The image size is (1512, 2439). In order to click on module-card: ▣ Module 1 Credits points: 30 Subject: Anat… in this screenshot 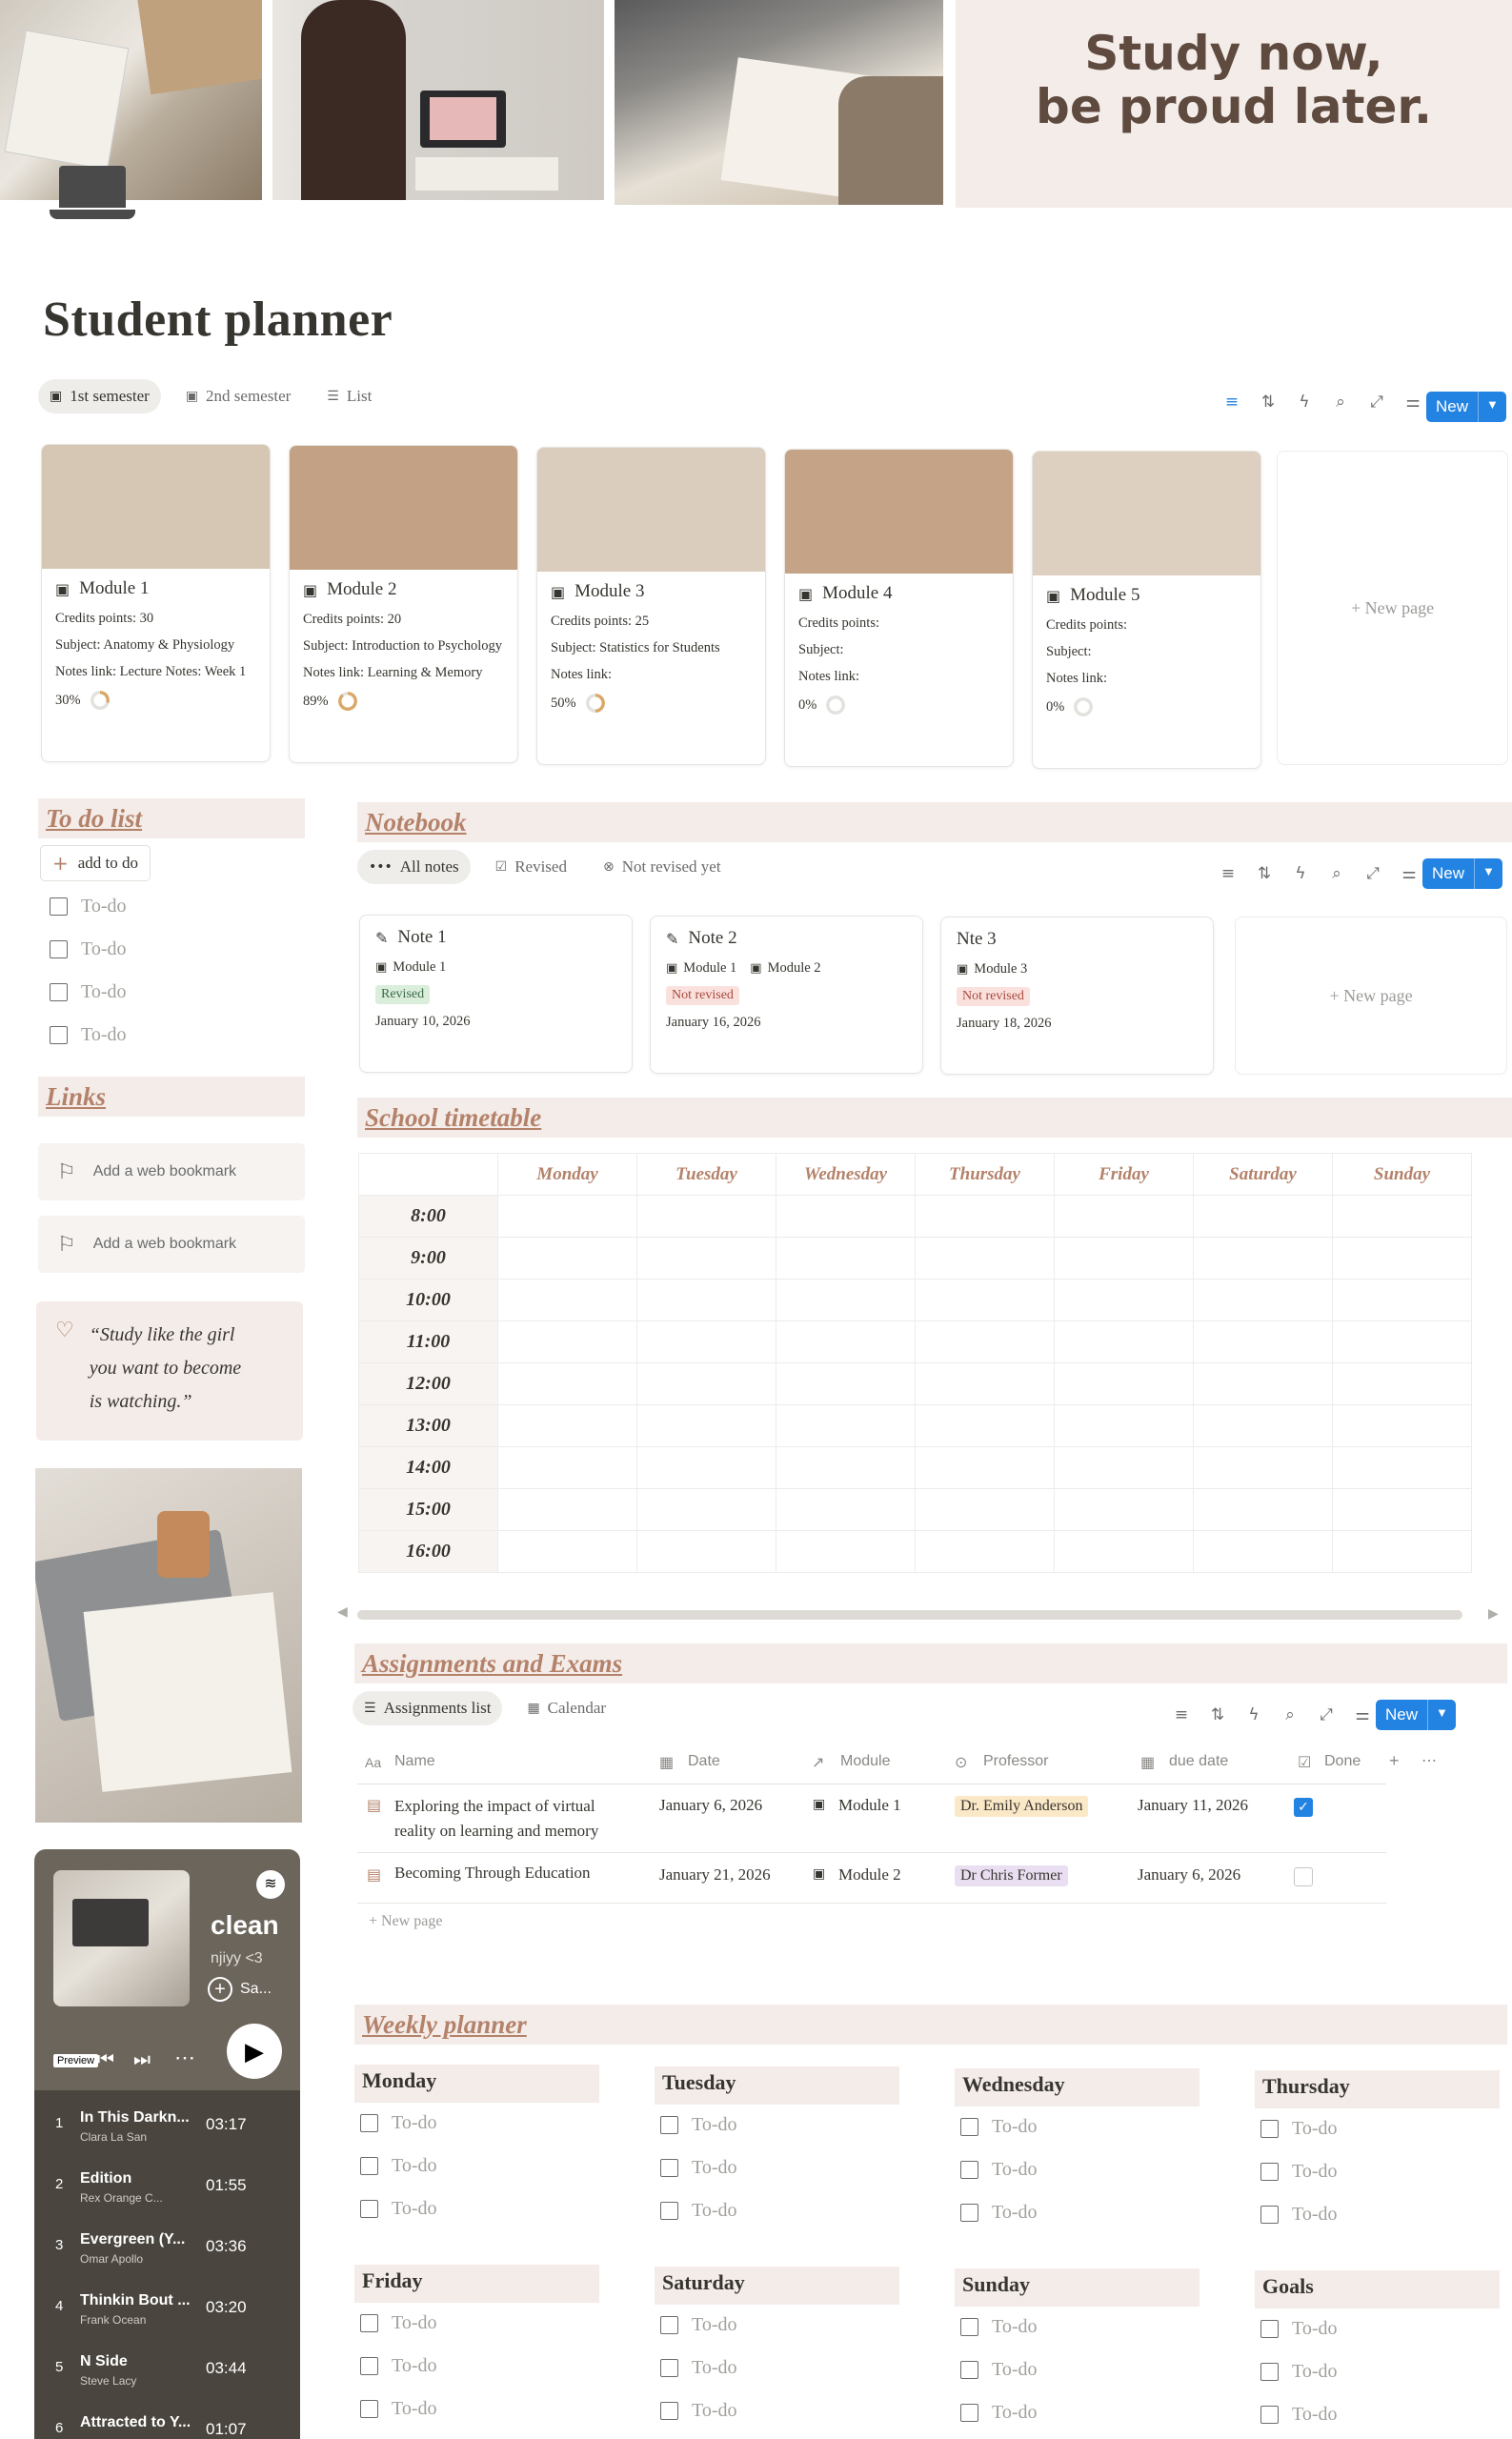, I will do `click(156, 603)`.